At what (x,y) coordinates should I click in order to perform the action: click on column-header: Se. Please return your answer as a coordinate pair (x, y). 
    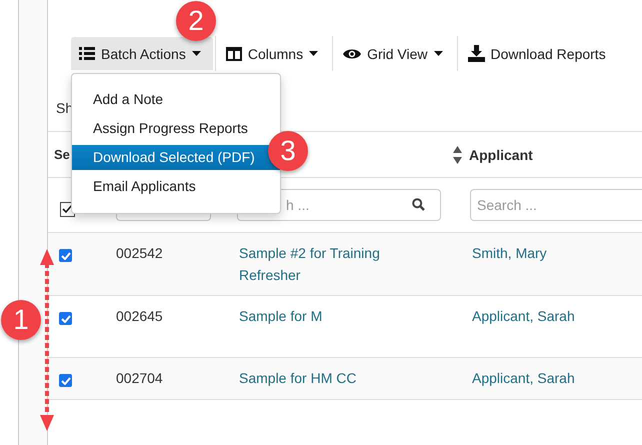
    Looking at the image, I should click on (62, 154).